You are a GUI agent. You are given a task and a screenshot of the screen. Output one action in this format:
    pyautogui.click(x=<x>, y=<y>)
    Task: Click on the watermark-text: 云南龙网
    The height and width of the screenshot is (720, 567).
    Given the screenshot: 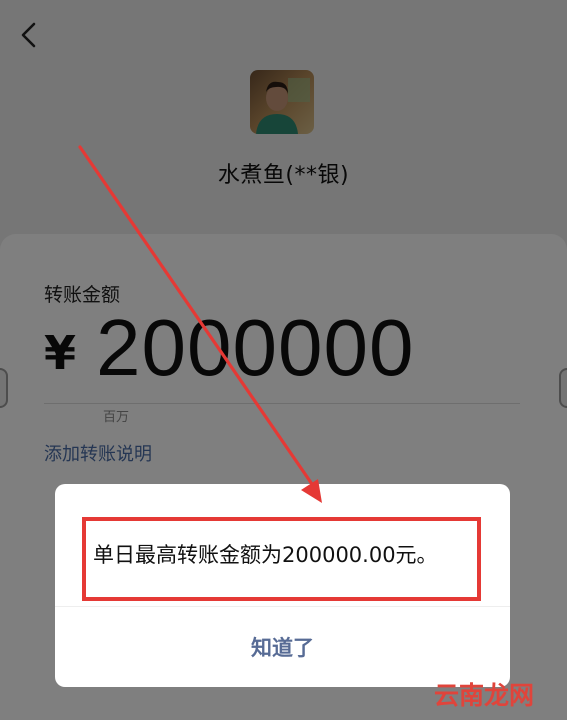 What is the action you would take?
    pyautogui.click(x=484, y=695)
    